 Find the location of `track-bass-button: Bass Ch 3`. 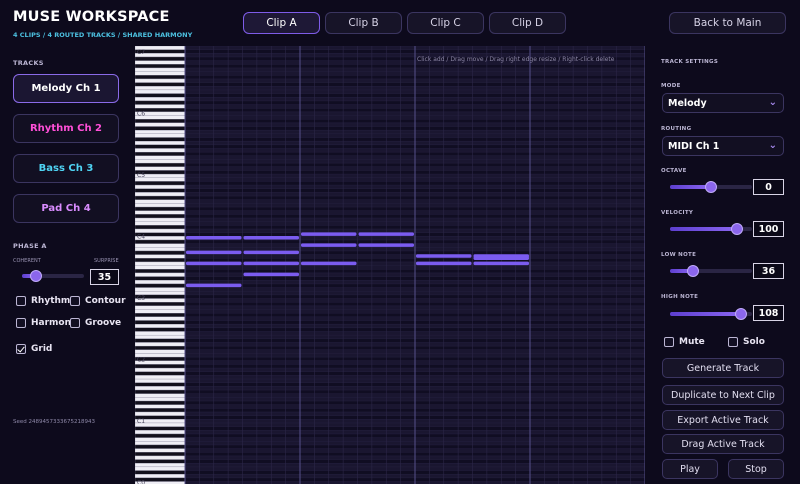

track-bass-button: Bass Ch 3 is located at coordinates (66, 168).